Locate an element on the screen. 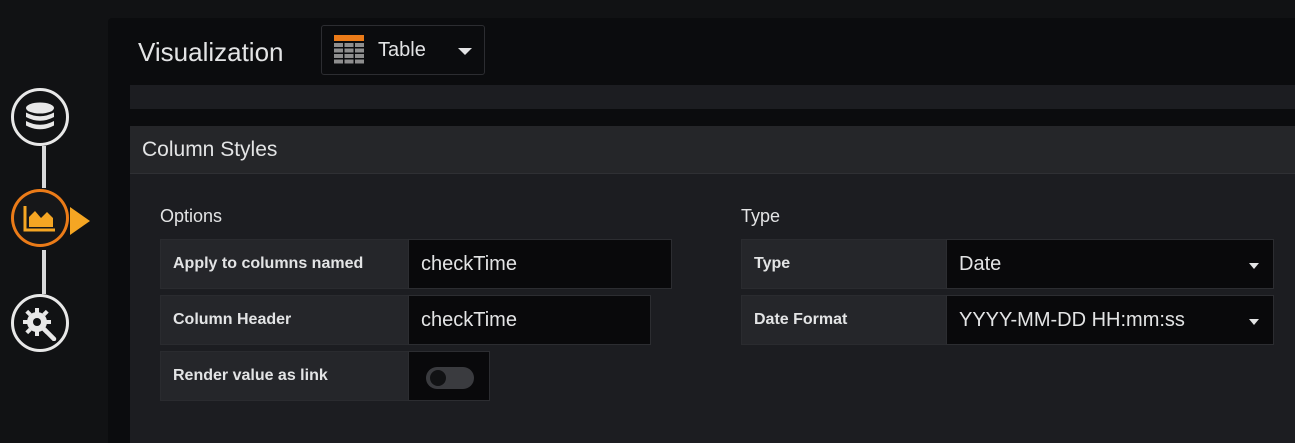  step-queries is located at coordinates (40, 117).